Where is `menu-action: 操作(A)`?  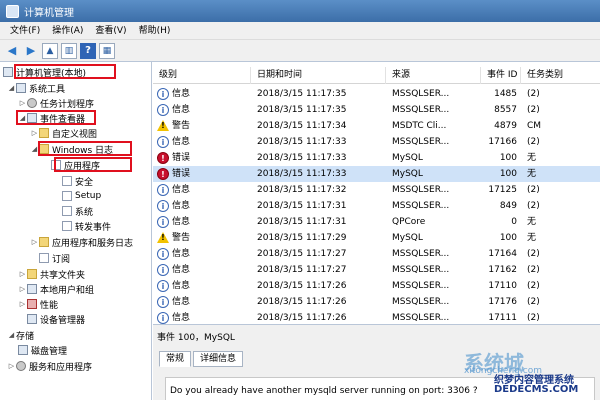 menu-action: 操作(A) is located at coordinates (67, 31).